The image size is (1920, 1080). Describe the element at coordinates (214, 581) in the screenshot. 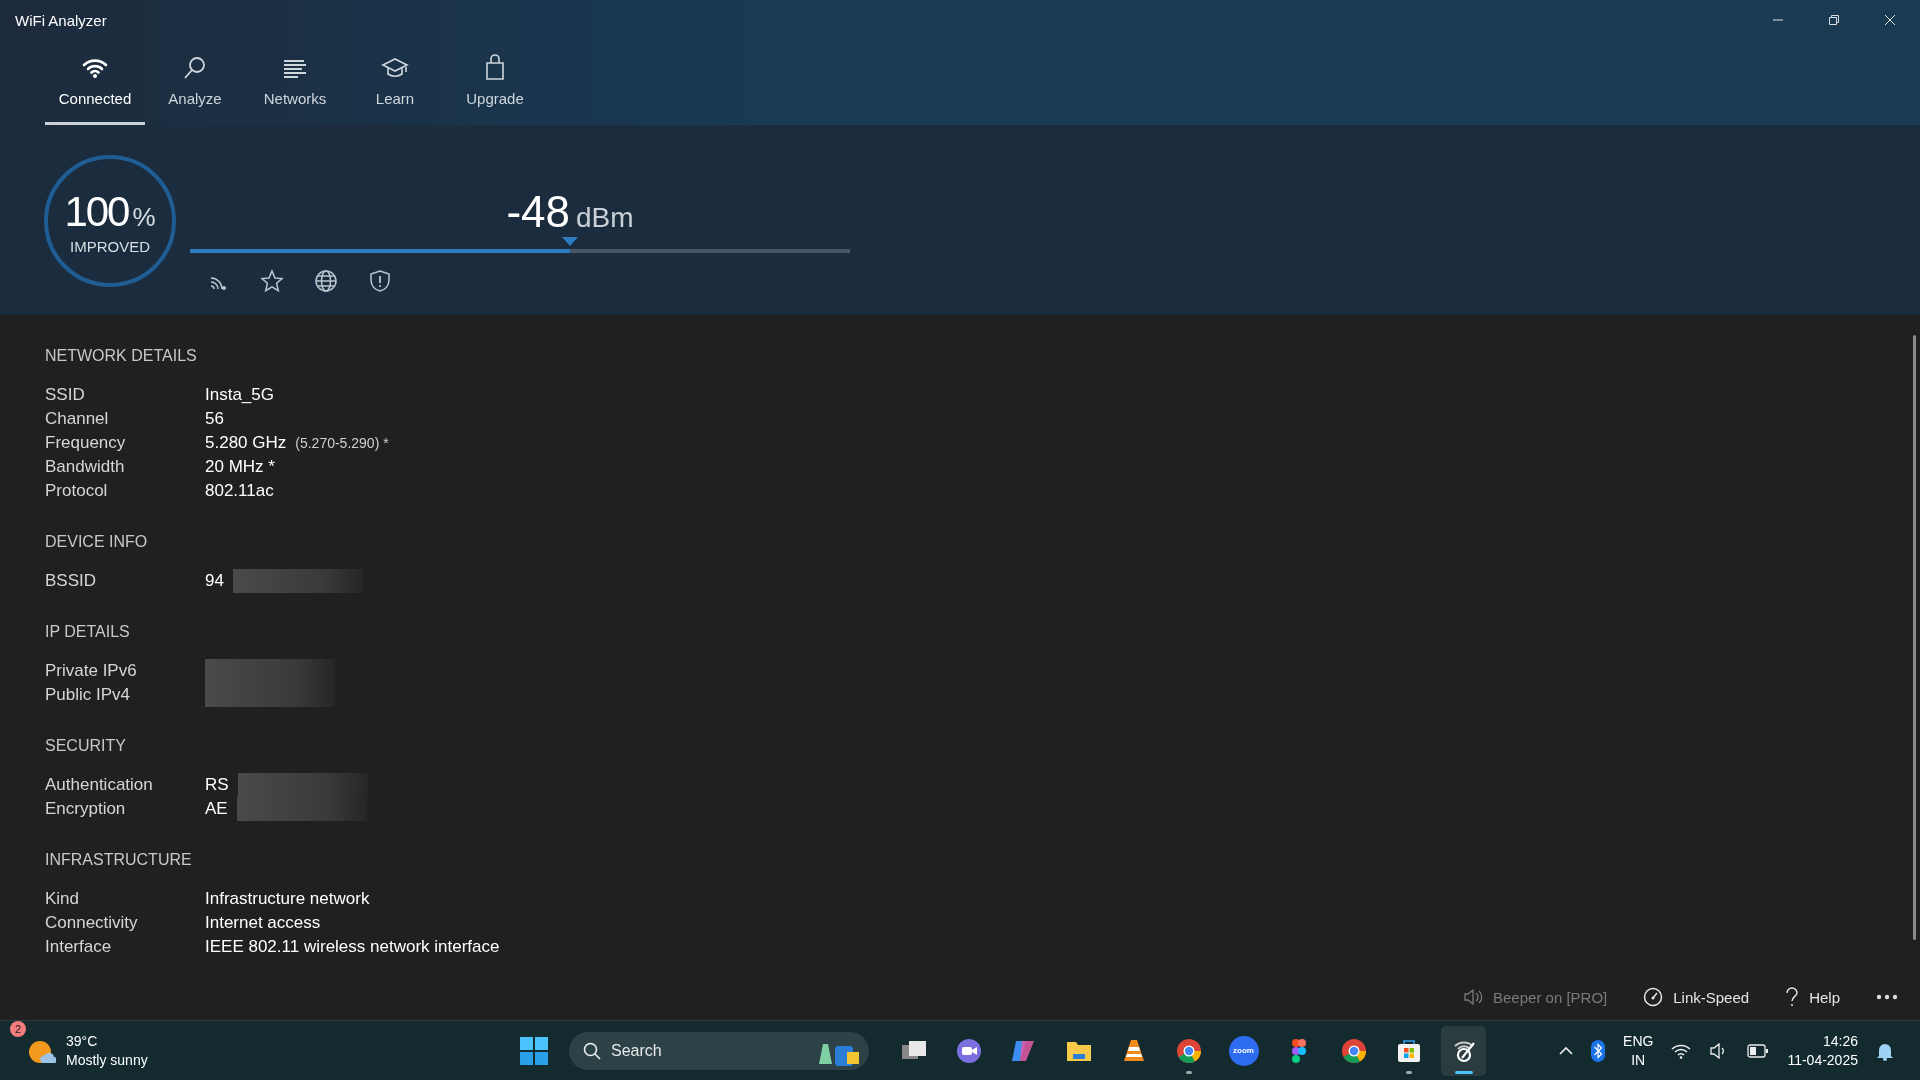

I see `detail-value: 94` at that location.